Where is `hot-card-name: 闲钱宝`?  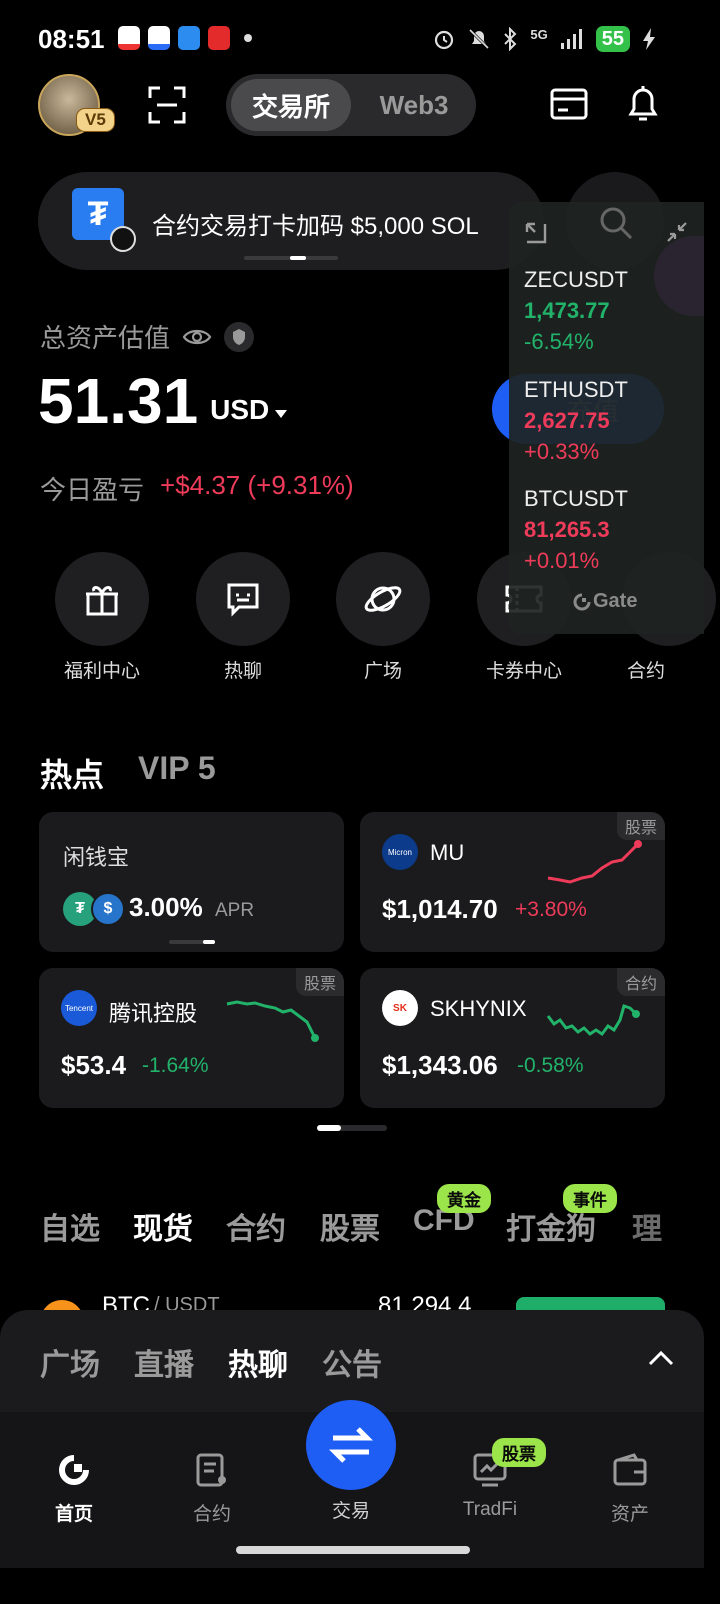 hot-card-name: 闲钱宝 is located at coordinates (96, 857).